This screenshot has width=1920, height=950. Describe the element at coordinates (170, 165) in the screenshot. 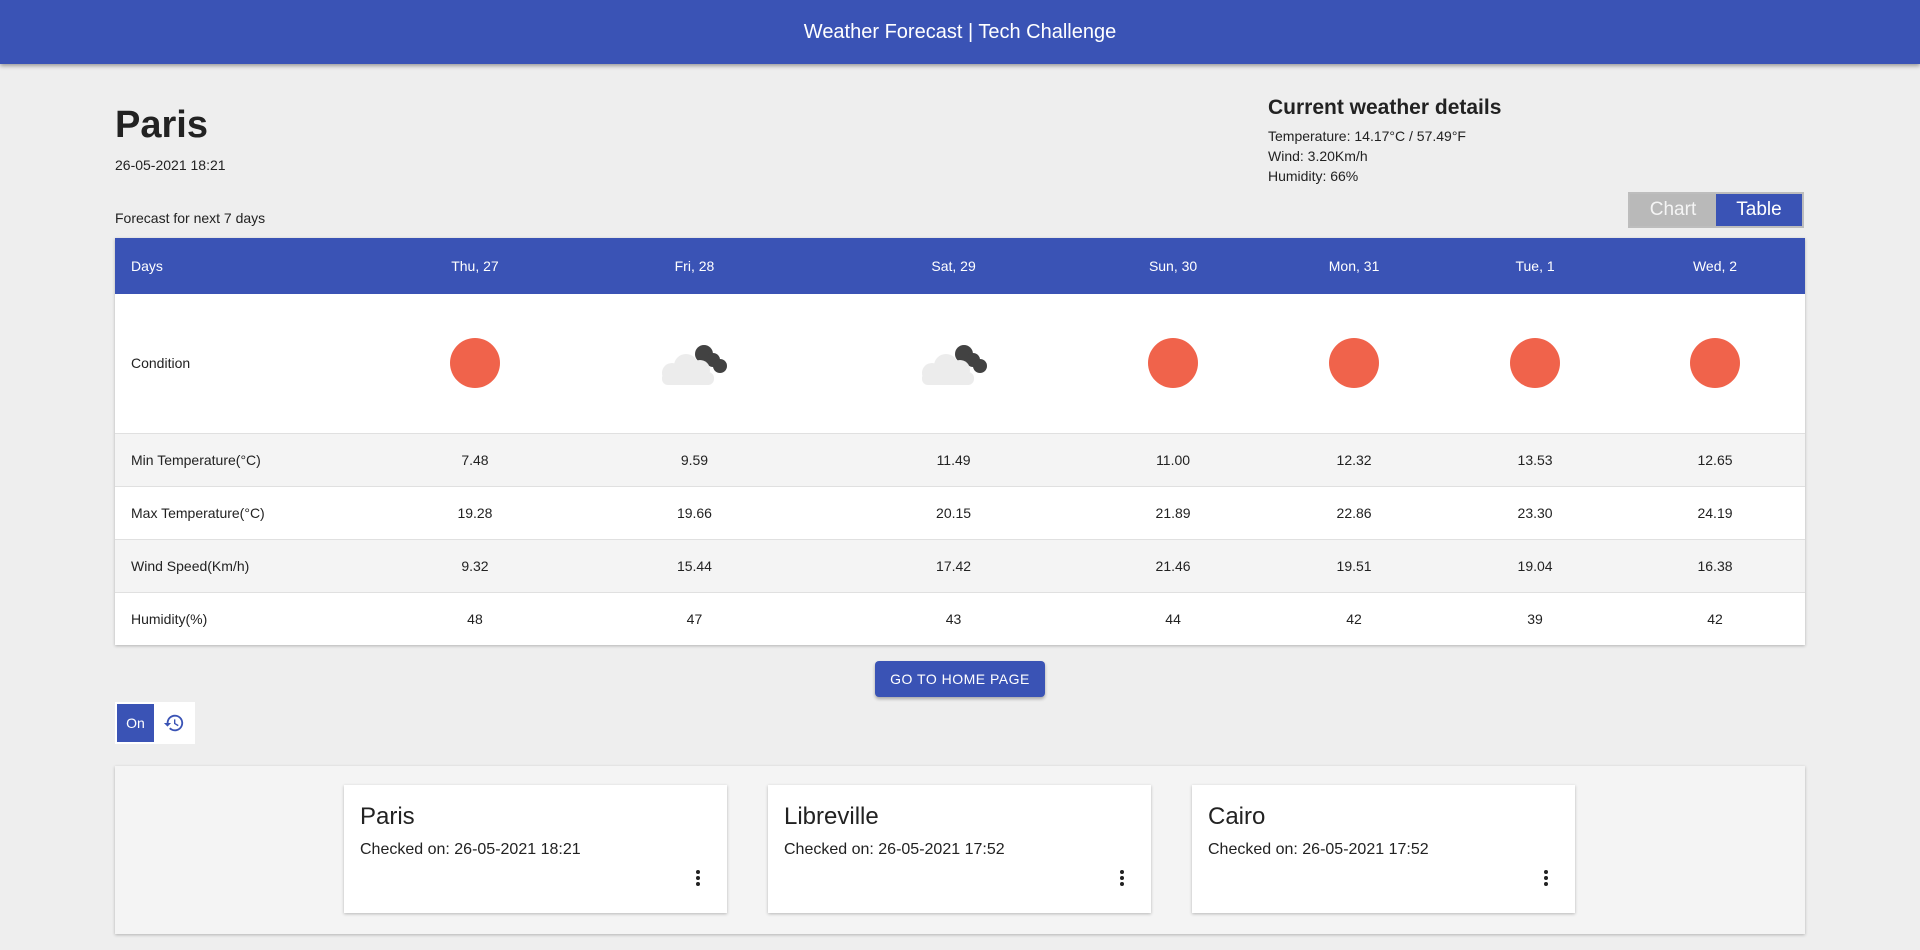

I see `location-datetime: 26-05-2021 18:21` at that location.